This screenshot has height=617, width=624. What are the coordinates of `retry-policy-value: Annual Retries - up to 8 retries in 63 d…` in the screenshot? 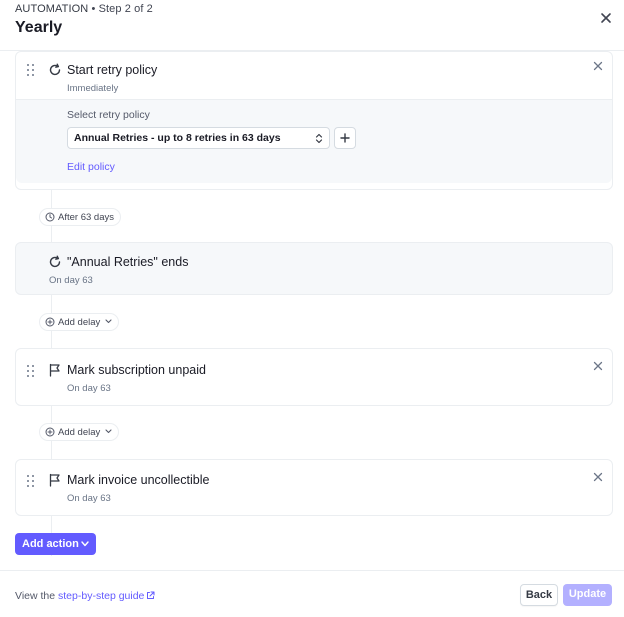 It's located at (177, 138).